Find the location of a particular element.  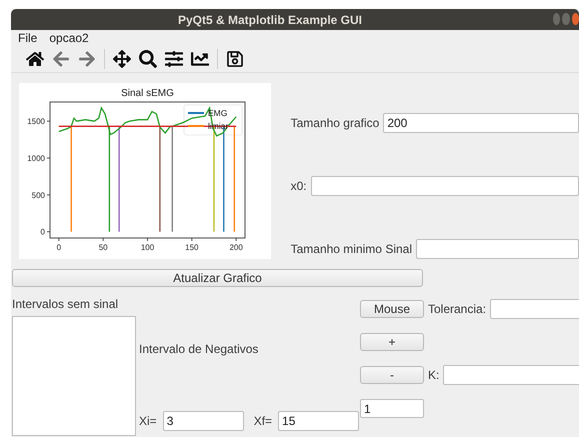

field-label: Tamanho minimo Sinal is located at coordinates (351, 249).